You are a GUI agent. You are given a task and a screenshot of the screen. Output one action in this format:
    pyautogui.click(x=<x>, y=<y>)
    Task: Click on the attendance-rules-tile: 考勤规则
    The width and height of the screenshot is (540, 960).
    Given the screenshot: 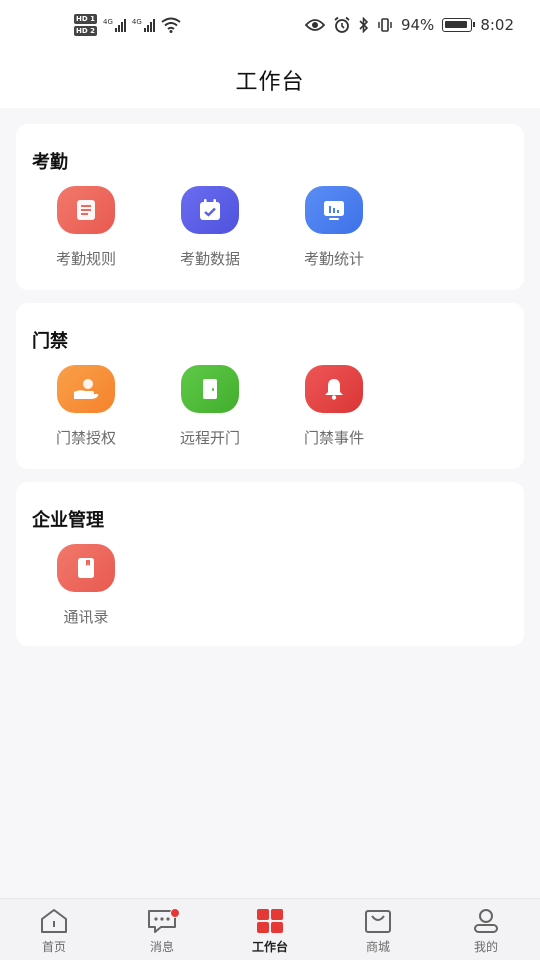 What is the action you would take?
    pyautogui.click(x=86, y=227)
    